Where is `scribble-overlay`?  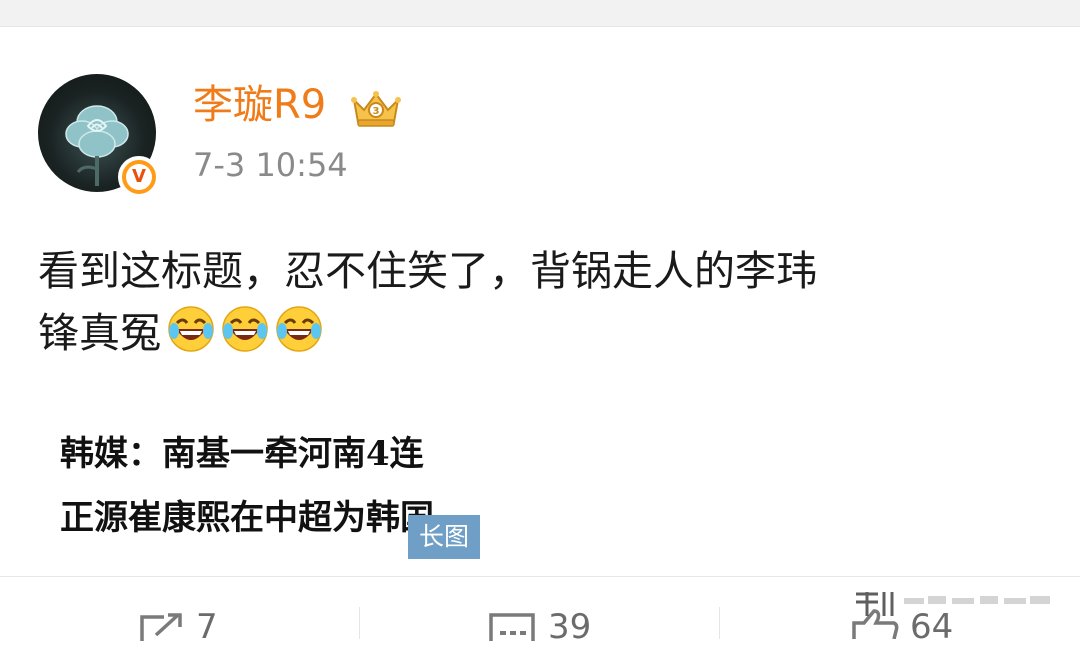 scribble-overlay is located at coordinates (953, 604).